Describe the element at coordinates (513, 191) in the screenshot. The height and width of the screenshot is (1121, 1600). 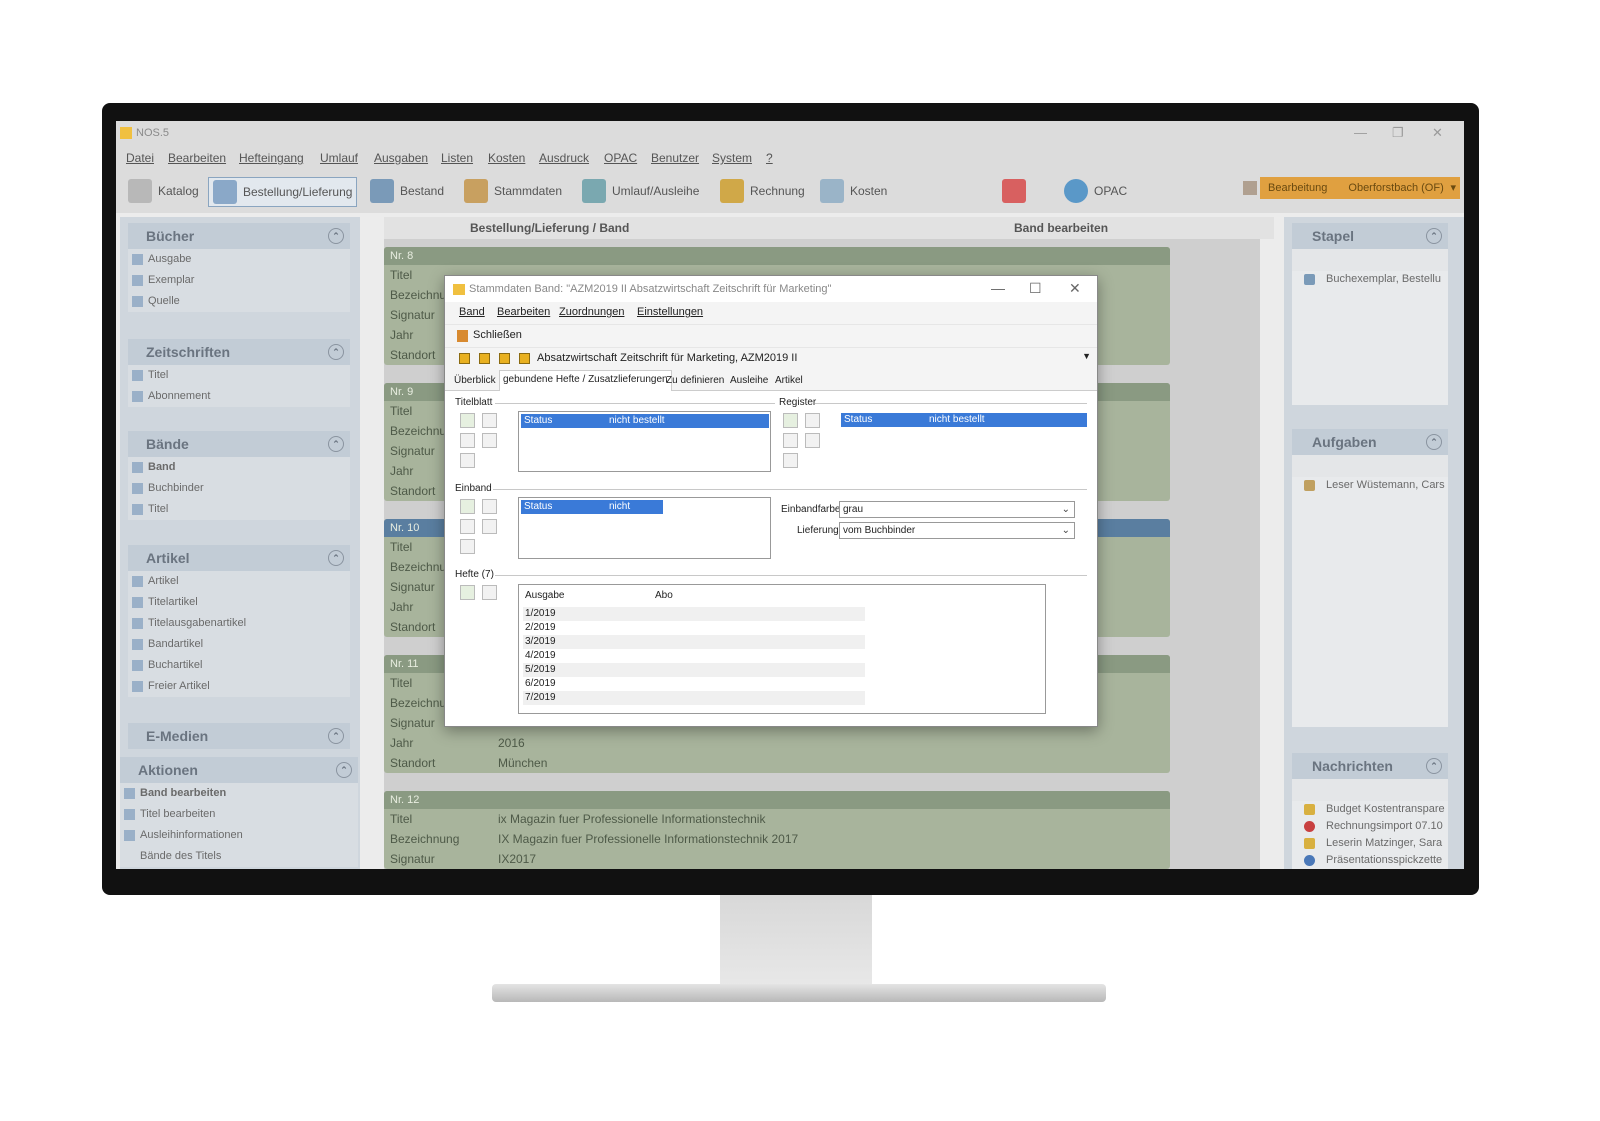
I see `toolbar-stammdaten: Stammdaten` at that location.